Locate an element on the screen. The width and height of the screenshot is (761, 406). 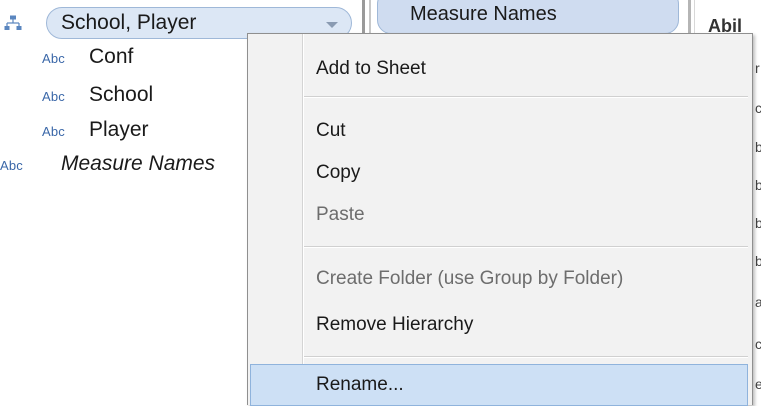
field-conf: Abc Conf is located at coordinates (125, 59).